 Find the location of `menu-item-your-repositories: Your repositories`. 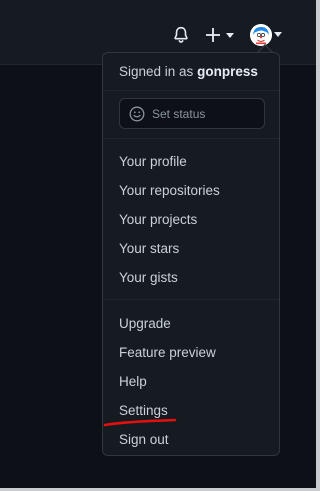

menu-item-your-repositories: Your repositories is located at coordinates (169, 191).